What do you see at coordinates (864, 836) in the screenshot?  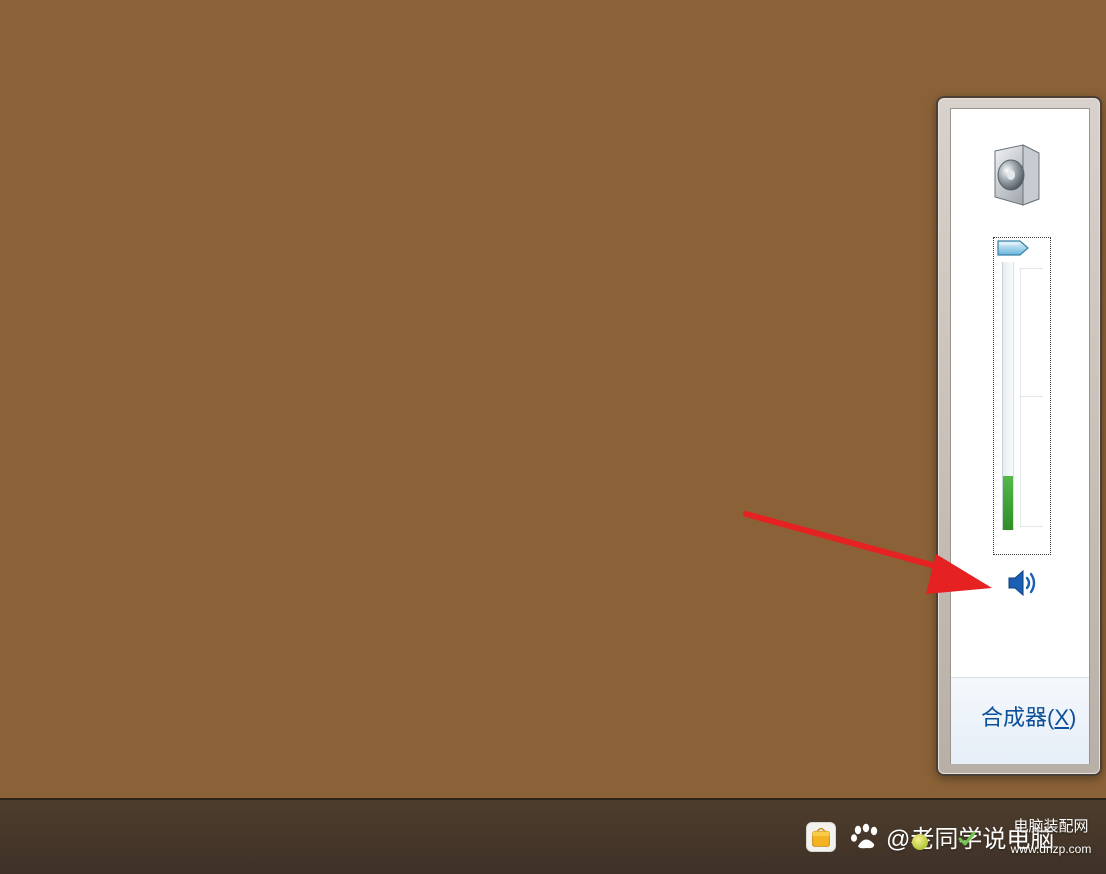 I see `paw-icon` at bounding box center [864, 836].